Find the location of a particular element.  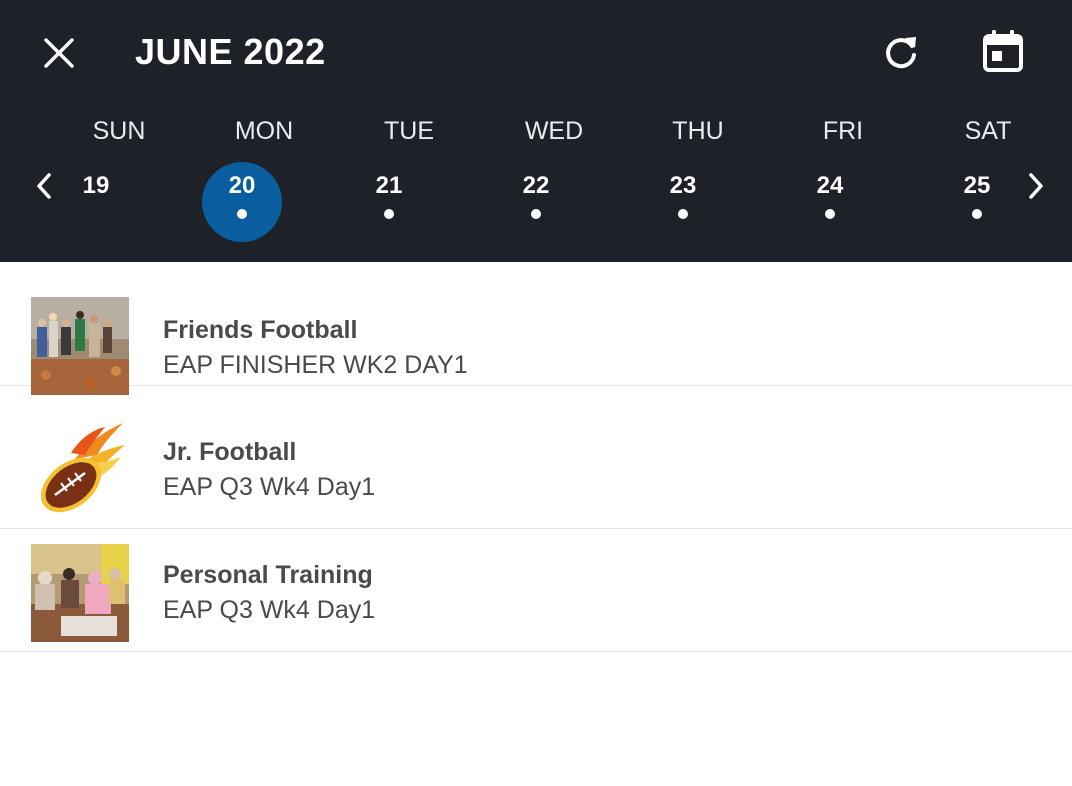

chevron-right-icon is located at coordinates (1036, 186).